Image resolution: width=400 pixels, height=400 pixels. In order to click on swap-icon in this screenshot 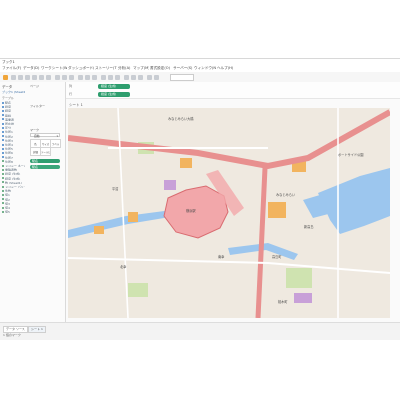, I will do `click(80, 77)`.